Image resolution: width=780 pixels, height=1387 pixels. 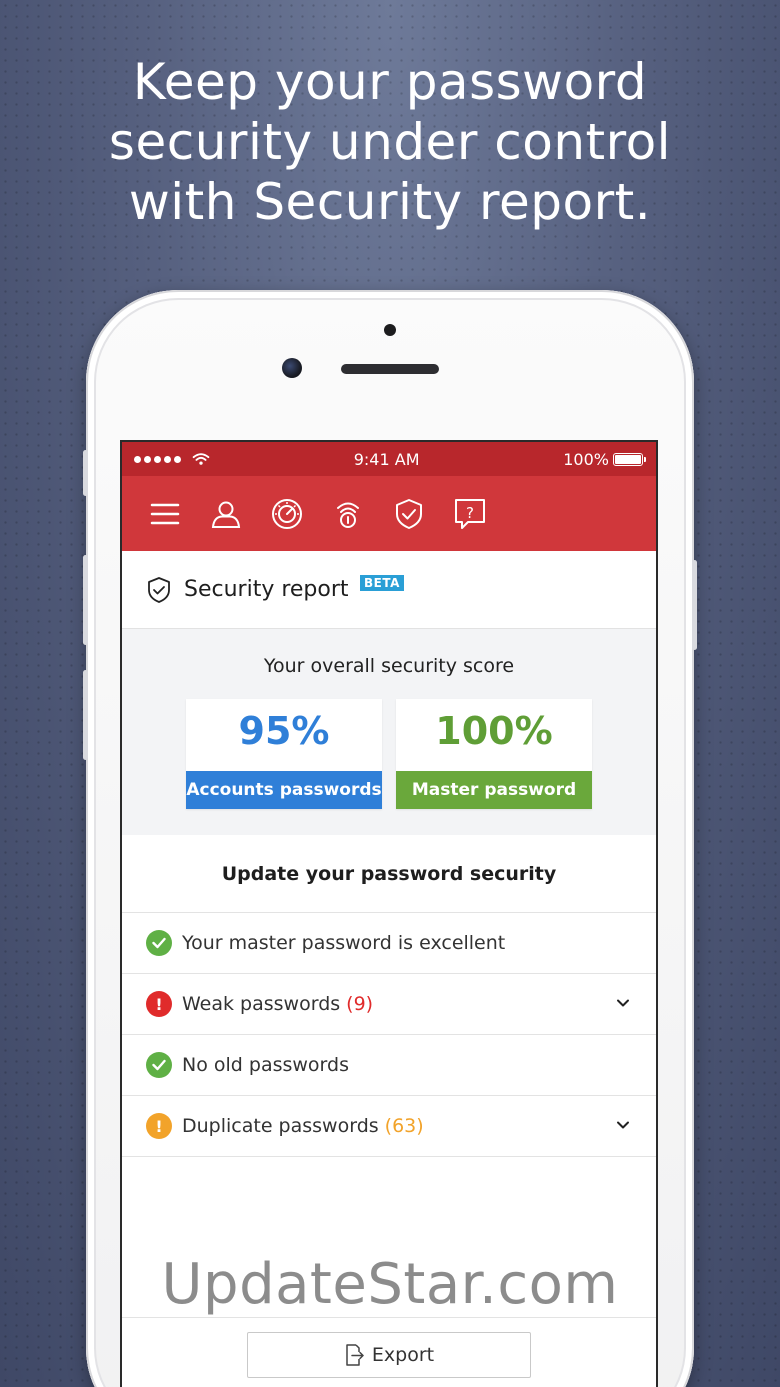 What do you see at coordinates (389, 513) in the screenshot?
I see `app-toolbar: ?` at bounding box center [389, 513].